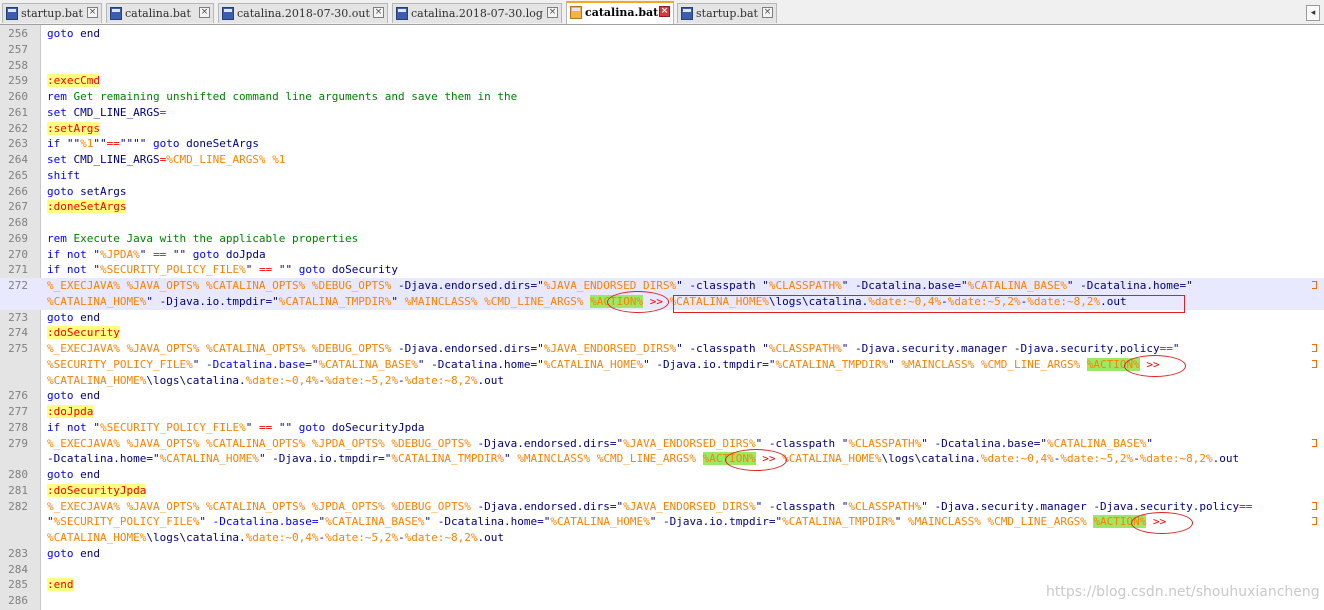  Describe the element at coordinates (904, 285) in the screenshot. I see `text-token: " -Dcatalina.base="` at that location.